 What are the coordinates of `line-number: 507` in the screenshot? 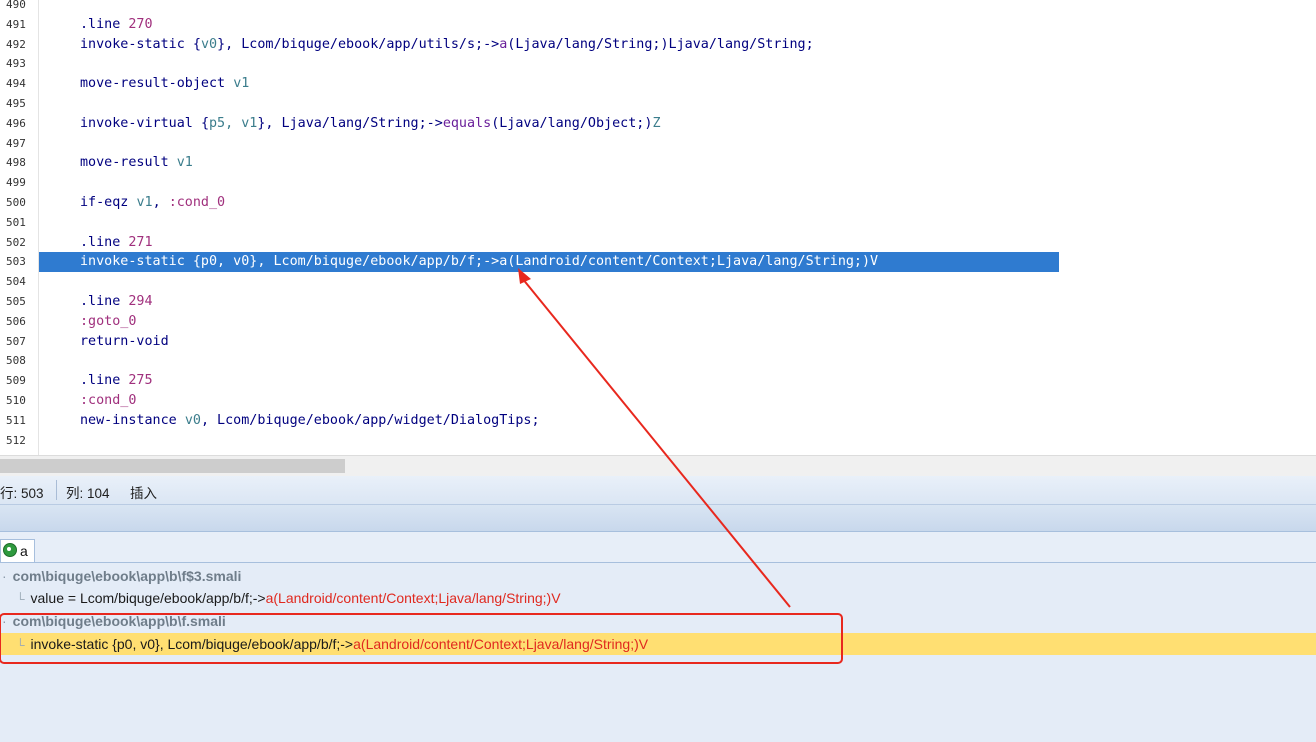 It's located at (16, 341).